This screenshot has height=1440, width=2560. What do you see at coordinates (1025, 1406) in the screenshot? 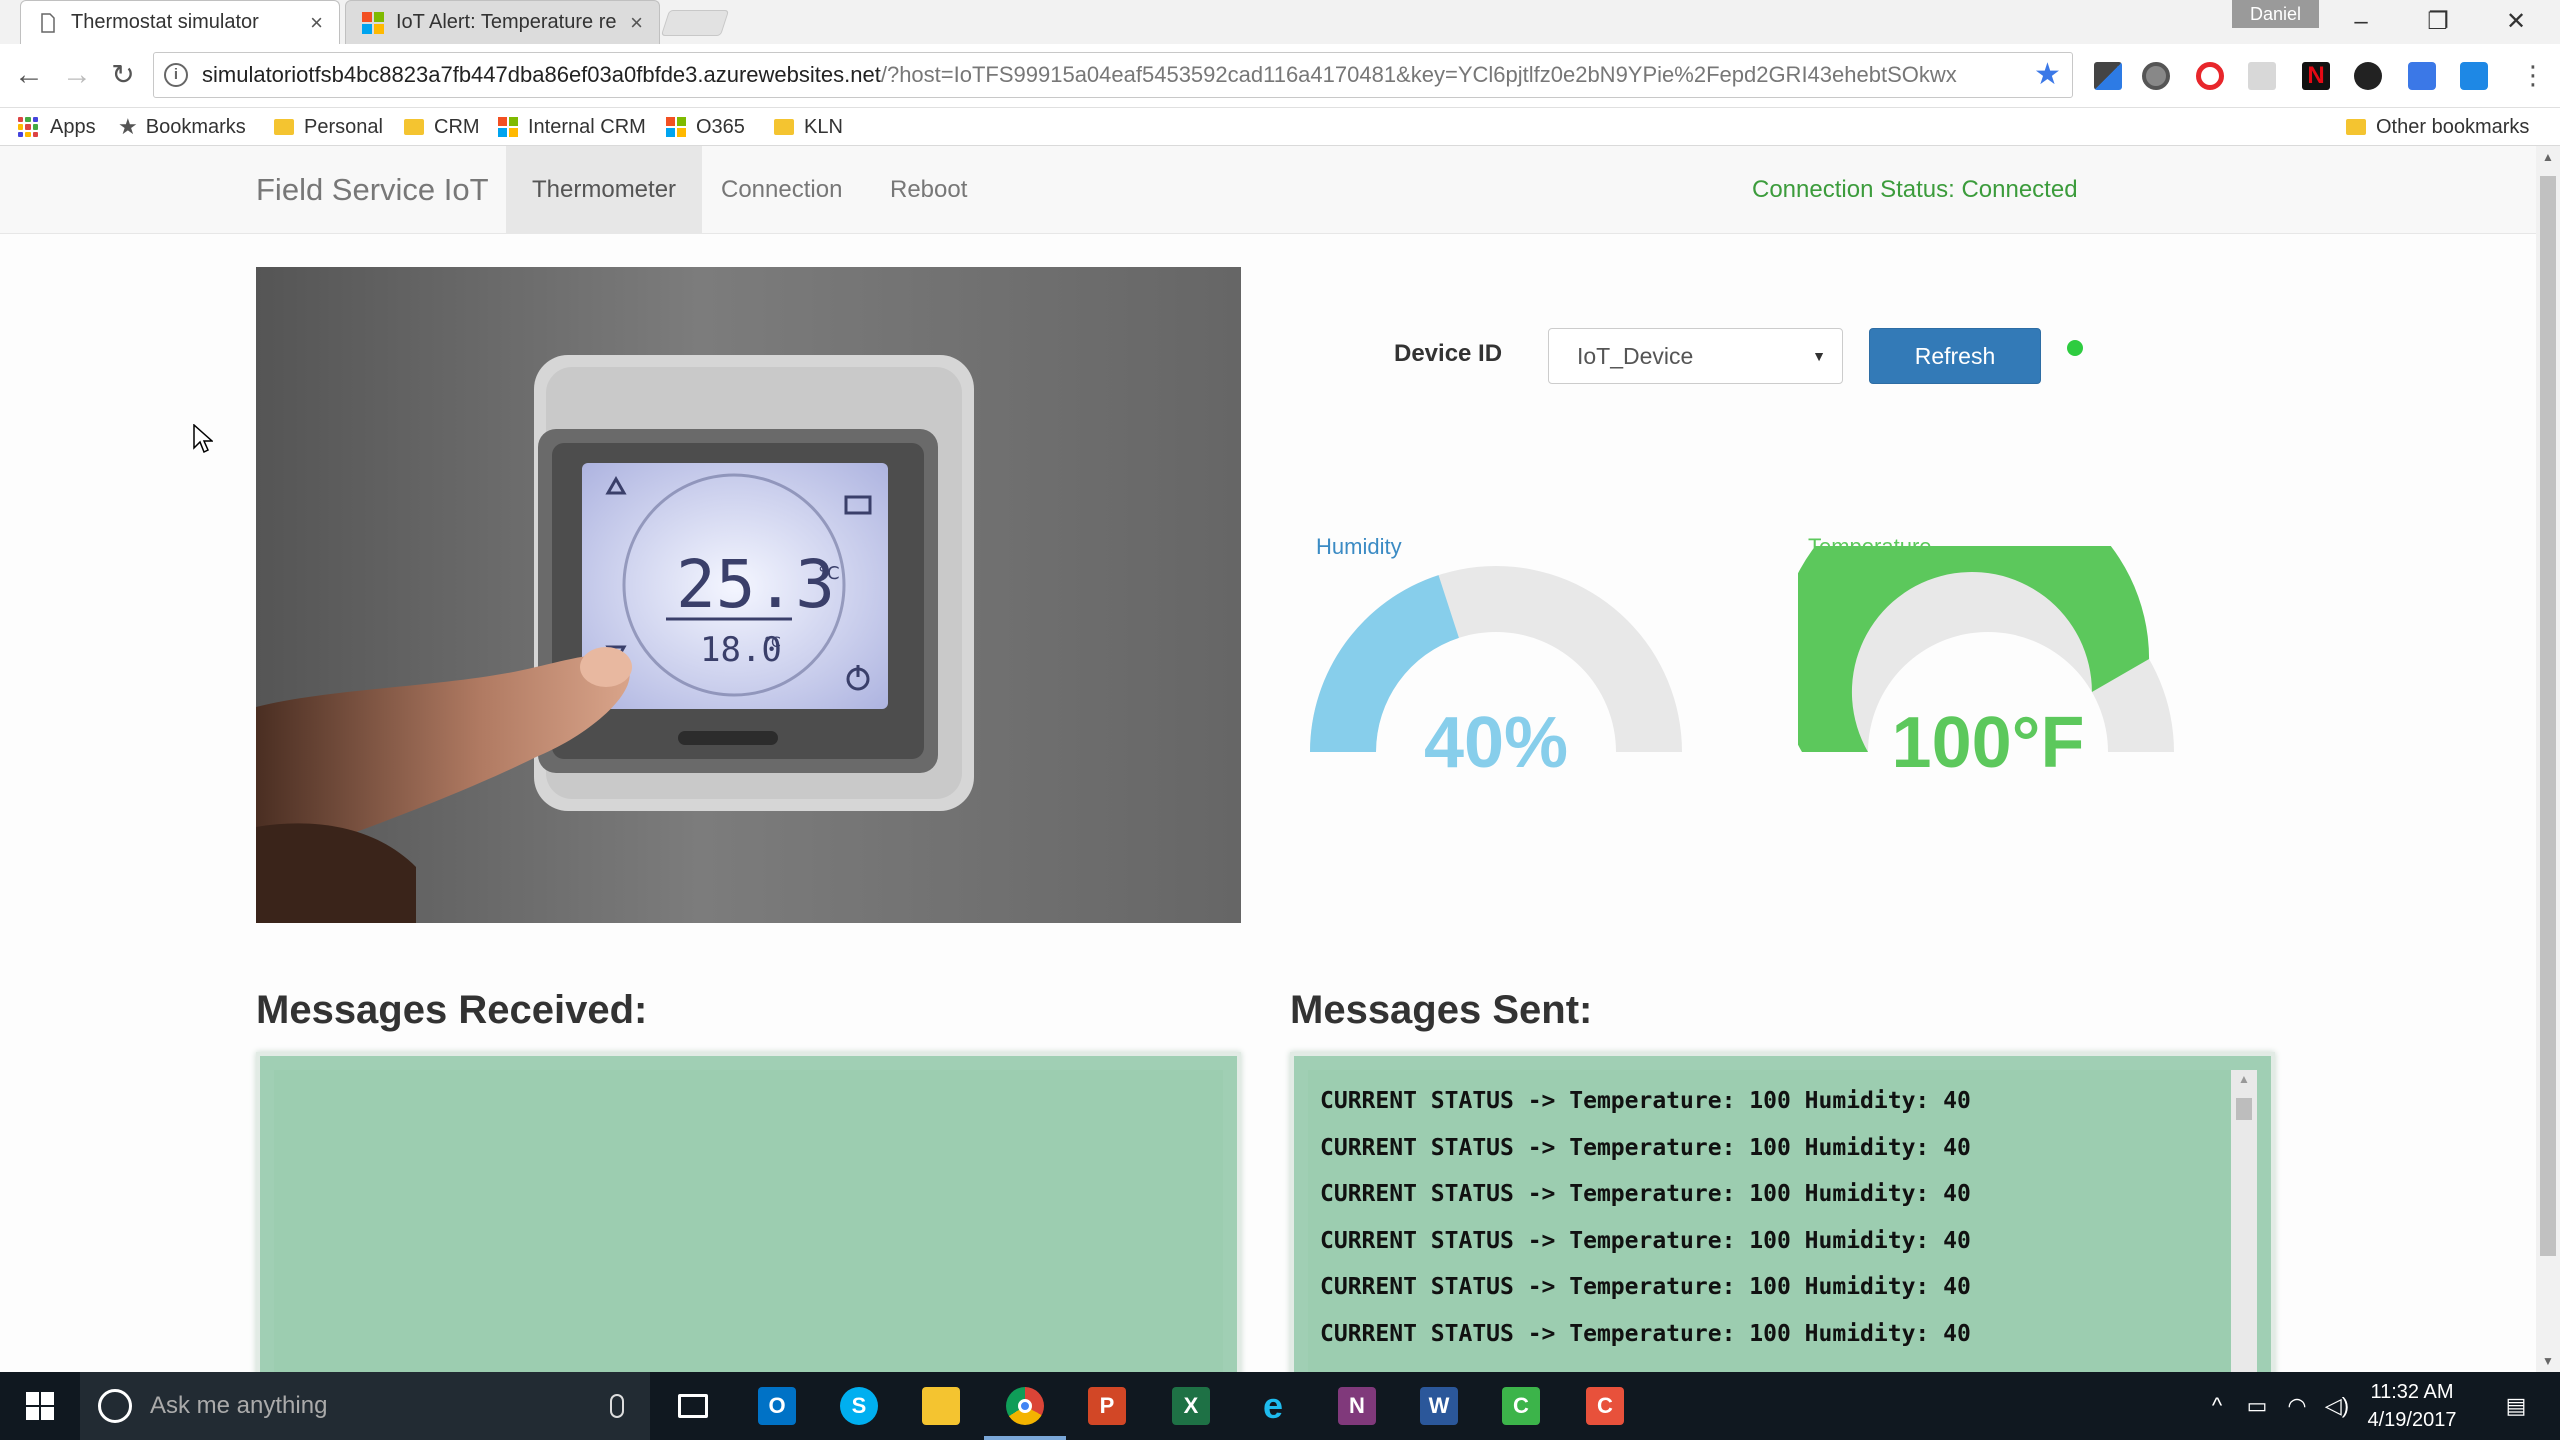
I see `taskbar-chrome` at bounding box center [1025, 1406].